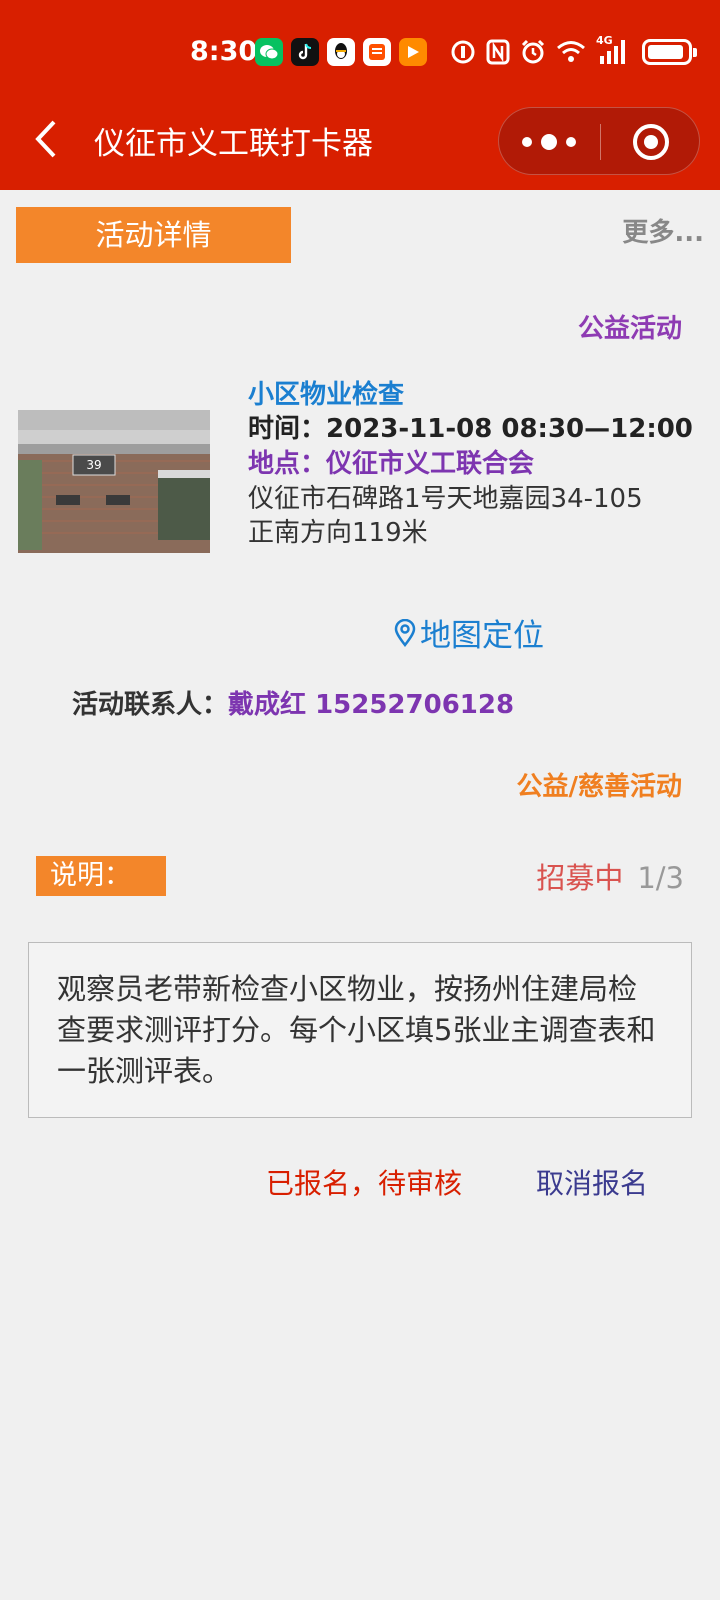  I want to click on close-button, so click(651, 142).